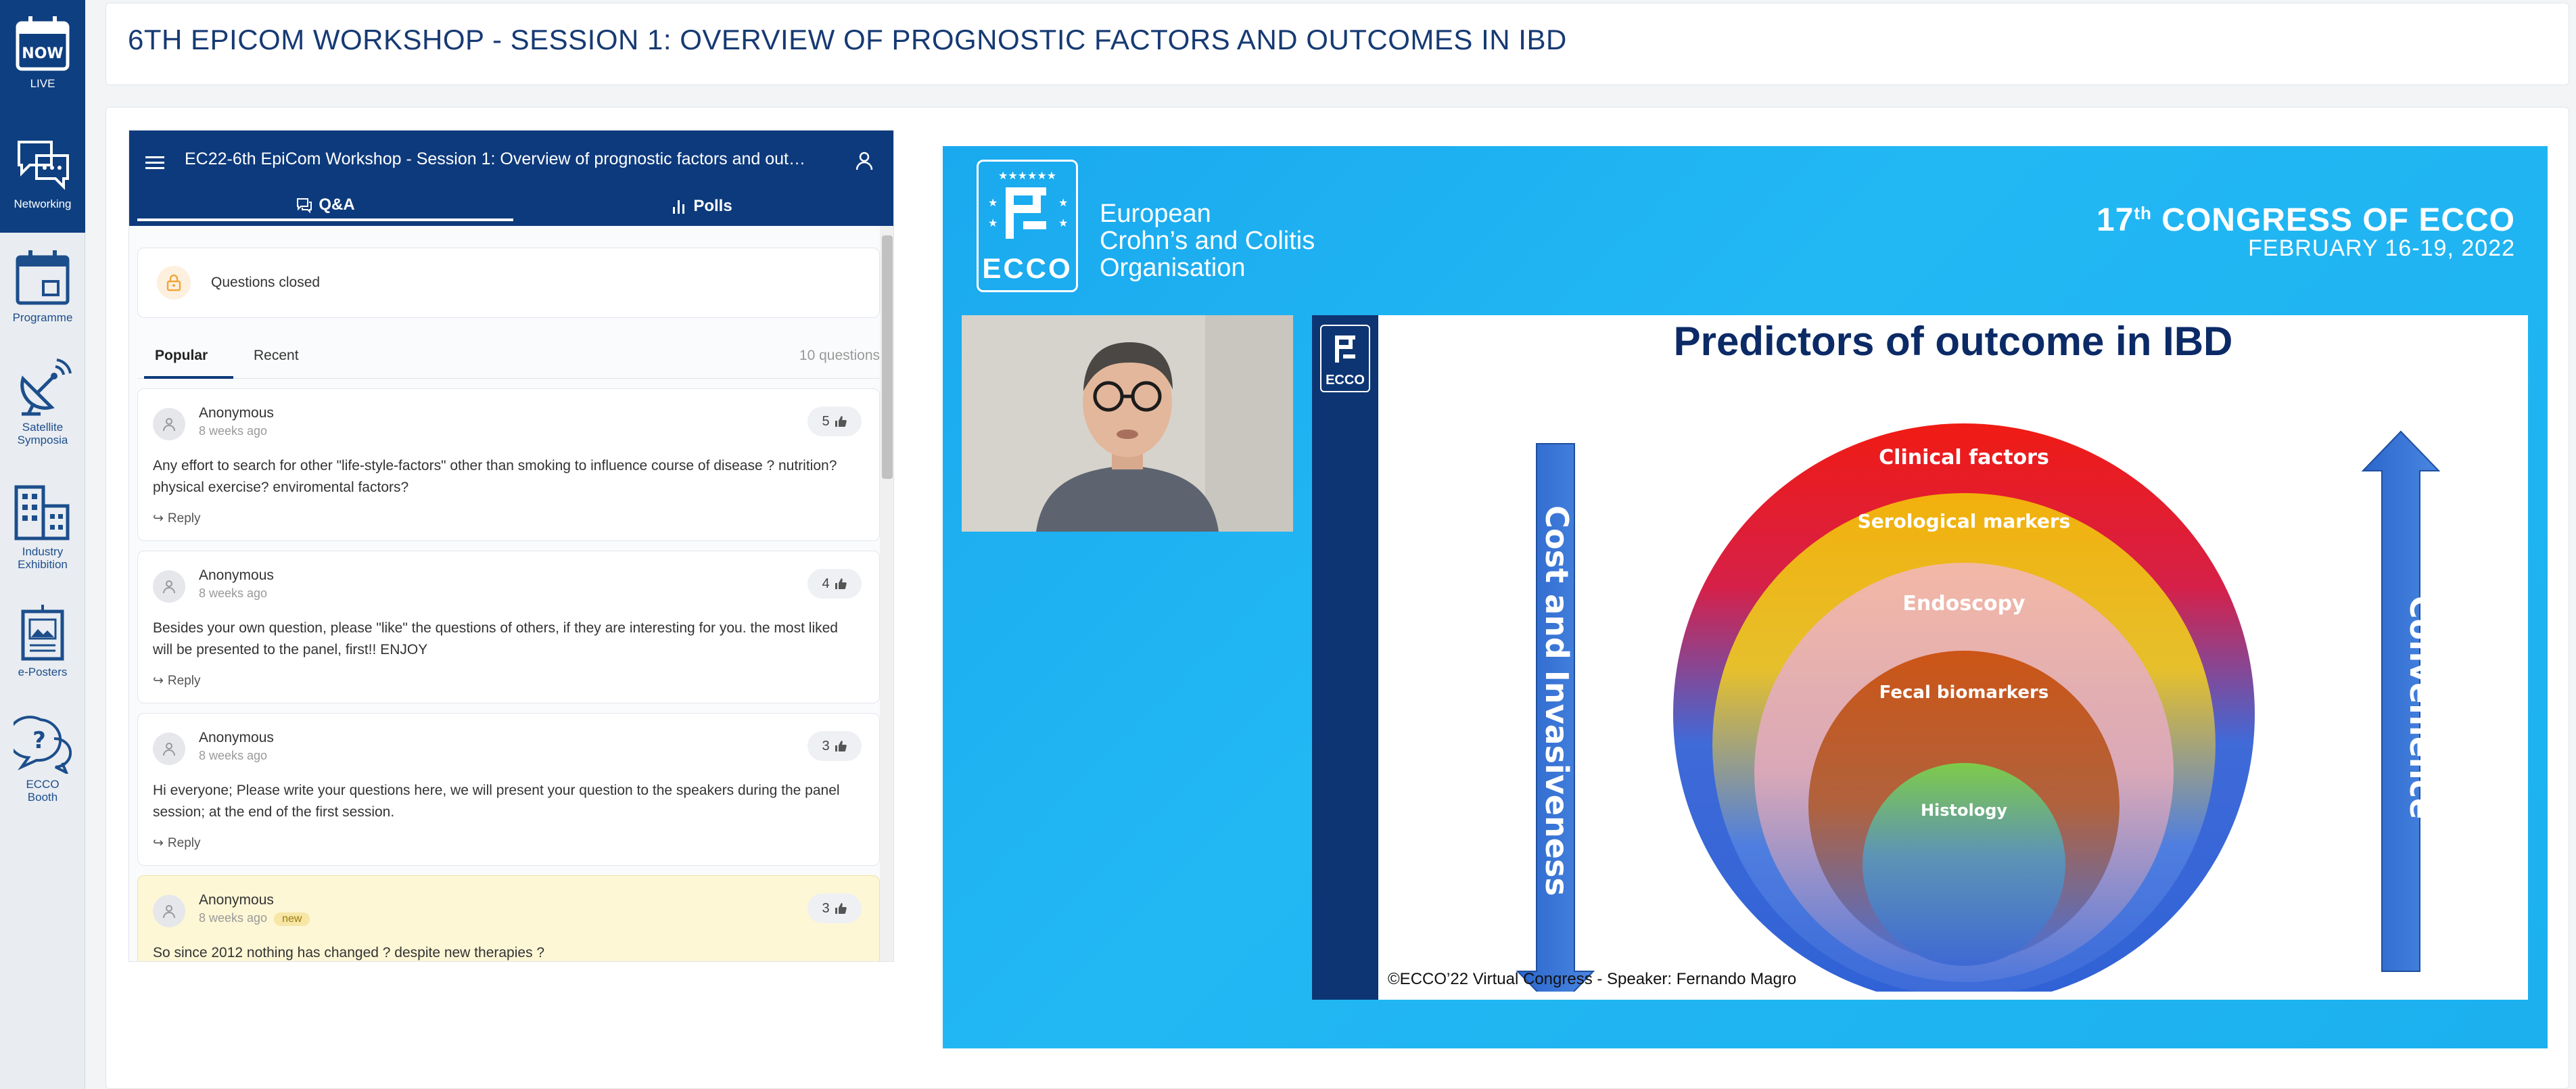  I want to click on now-badge: NOW, so click(42, 53).